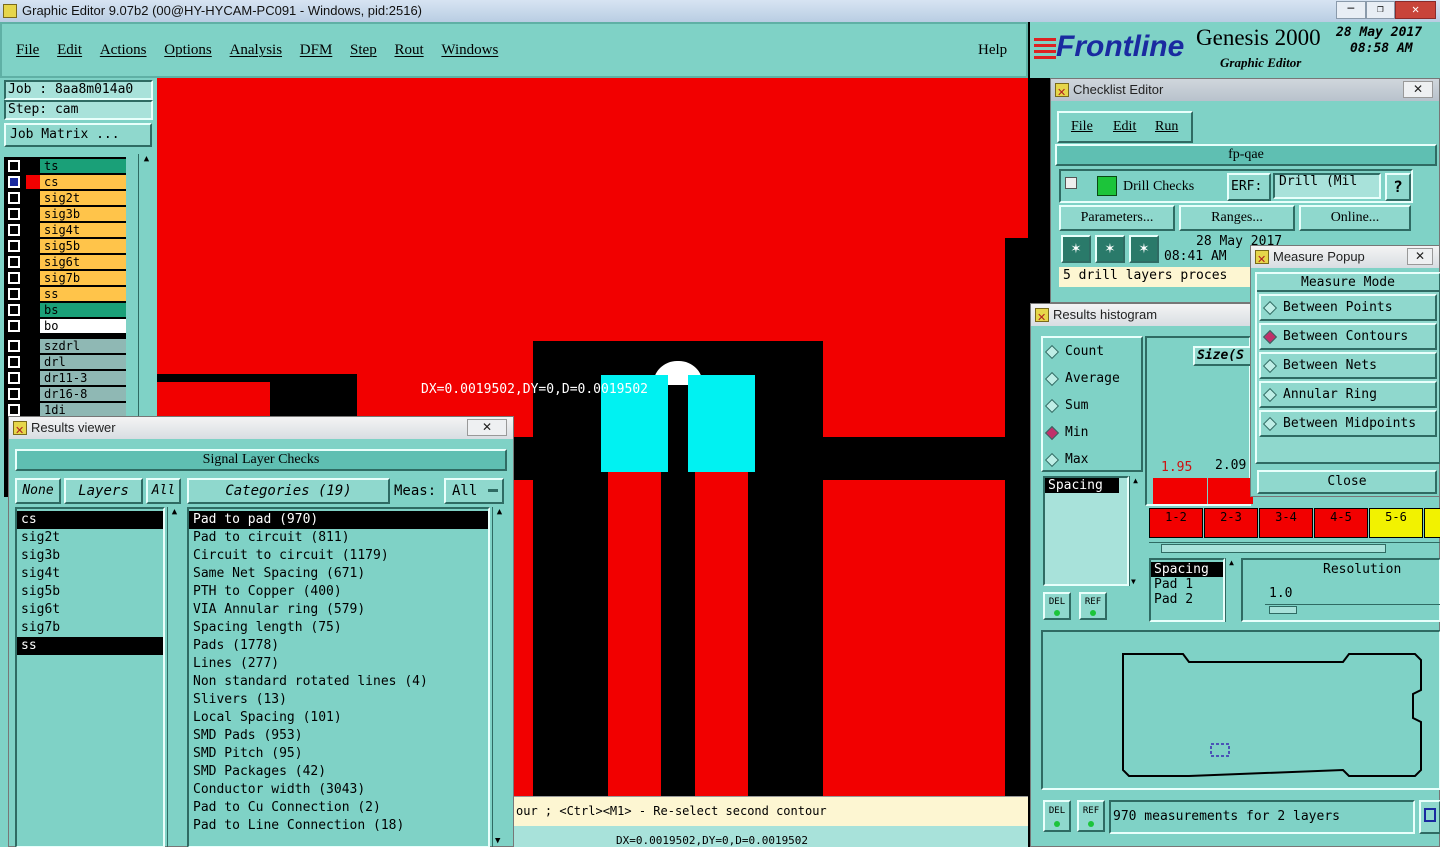 The width and height of the screenshot is (1440, 847). I want to click on resolution-slider-thumb, so click(1283, 610).